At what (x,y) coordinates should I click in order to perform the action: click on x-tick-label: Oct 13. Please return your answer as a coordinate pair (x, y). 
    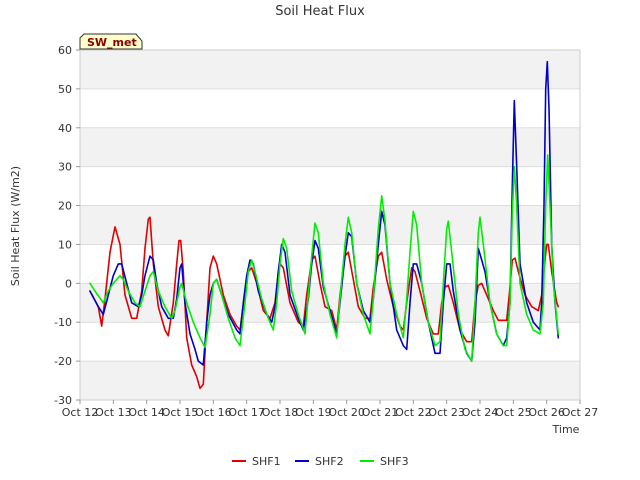
    Looking at the image, I should click on (113, 412).